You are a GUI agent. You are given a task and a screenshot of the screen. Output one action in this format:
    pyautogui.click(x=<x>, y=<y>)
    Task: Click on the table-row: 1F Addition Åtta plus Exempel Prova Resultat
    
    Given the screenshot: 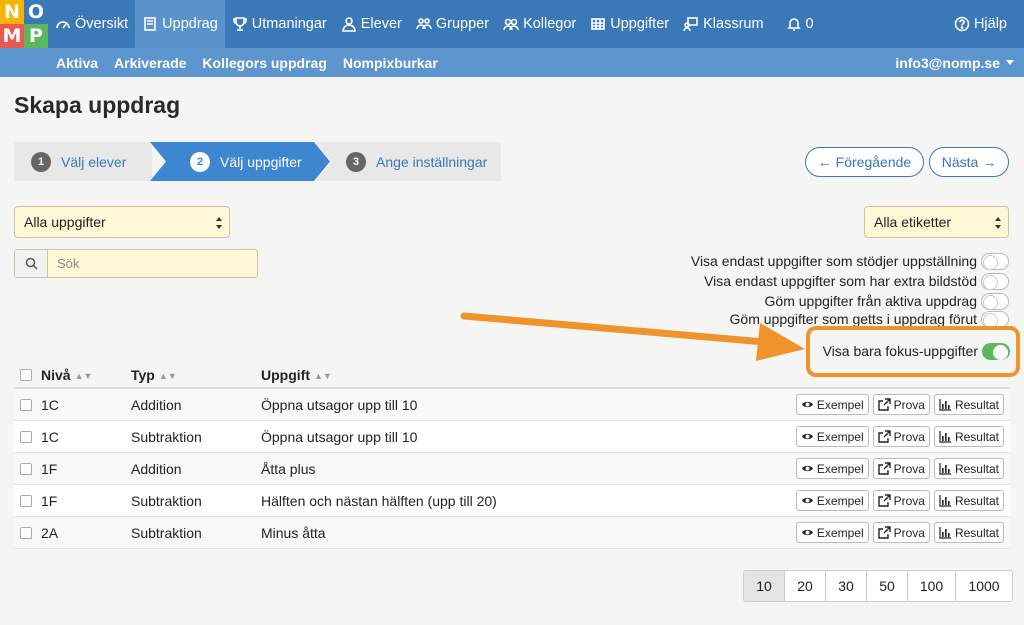 What is the action you would take?
    pyautogui.click(x=512, y=469)
    